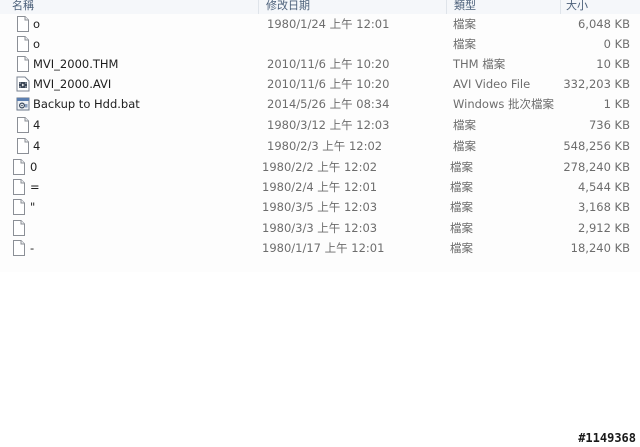 This screenshot has height=447, width=640. What do you see at coordinates (492, 84) in the screenshot?
I see `file-type: AVI Video File` at bounding box center [492, 84].